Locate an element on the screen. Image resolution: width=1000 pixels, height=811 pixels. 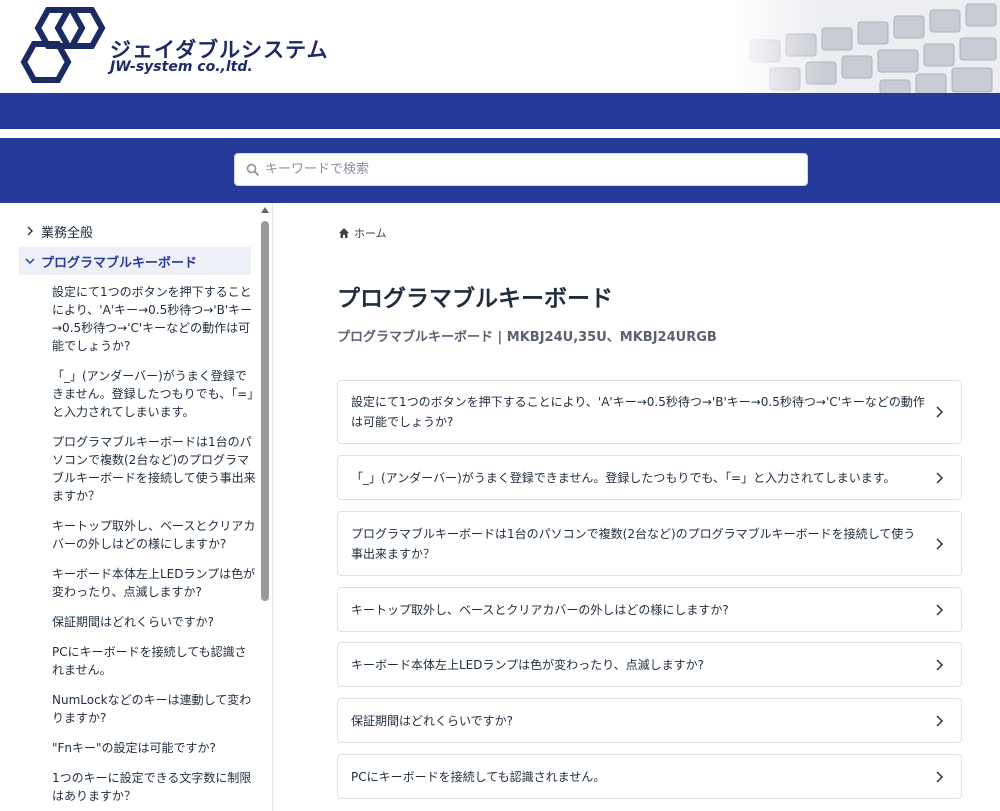
logo-subtitle: JW-system co.,ltd. is located at coordinates (181, 67).